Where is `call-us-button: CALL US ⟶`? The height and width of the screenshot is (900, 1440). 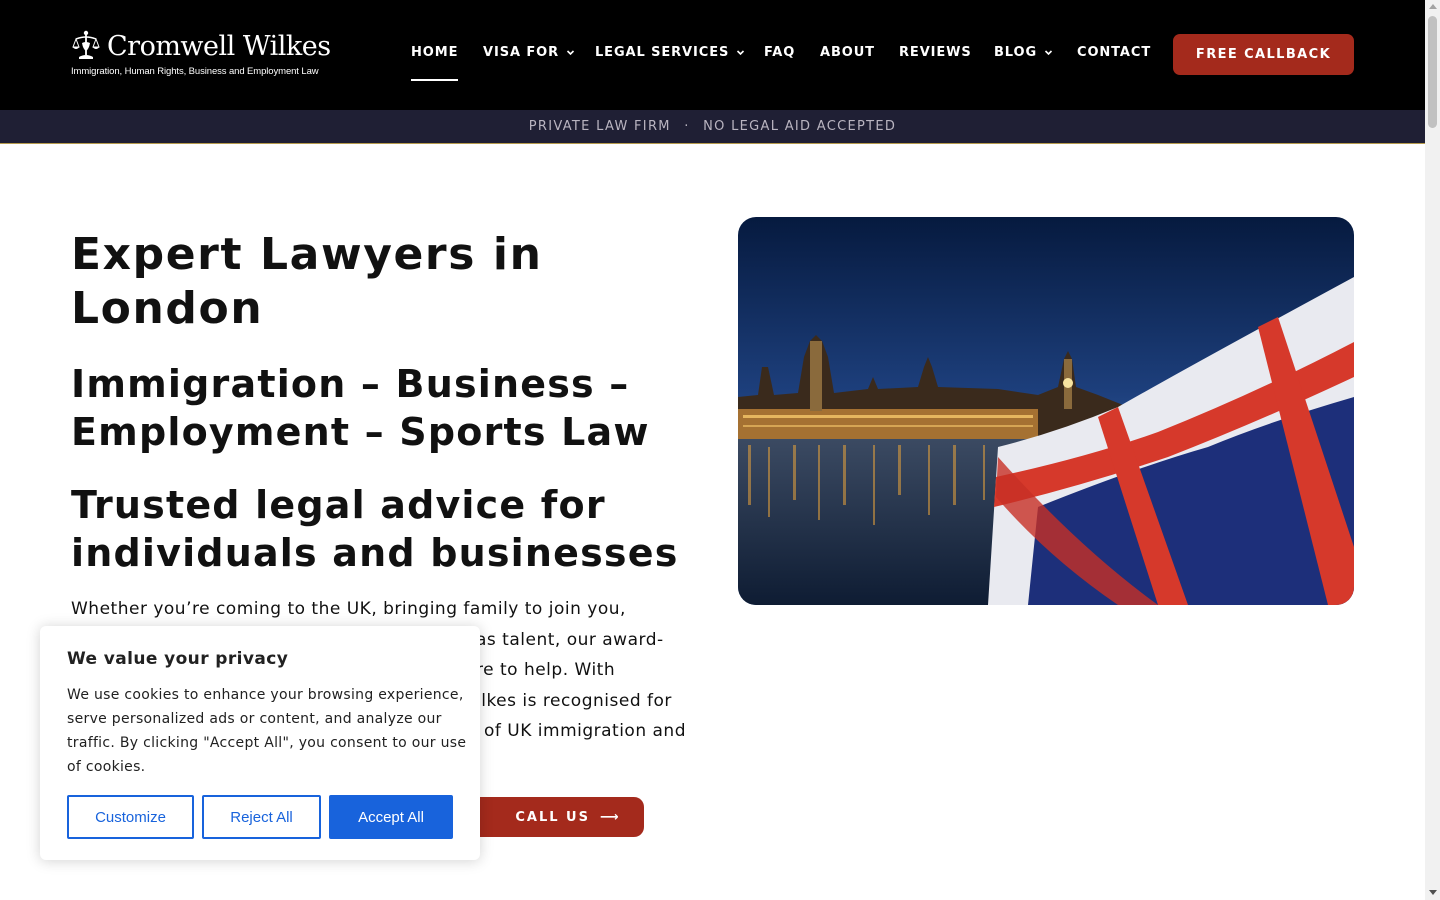
call-us-button: CALL US ⟶ is located at coordinates (548, 817).